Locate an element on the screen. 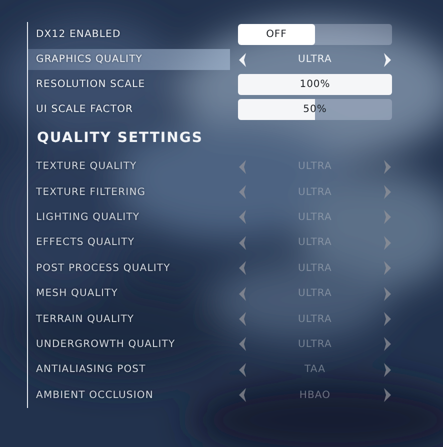 Image resolution: width=443 pixels, height=447 pixels. setting-label: GRAPHICS QUALITY is located at coordinates (129, 59).